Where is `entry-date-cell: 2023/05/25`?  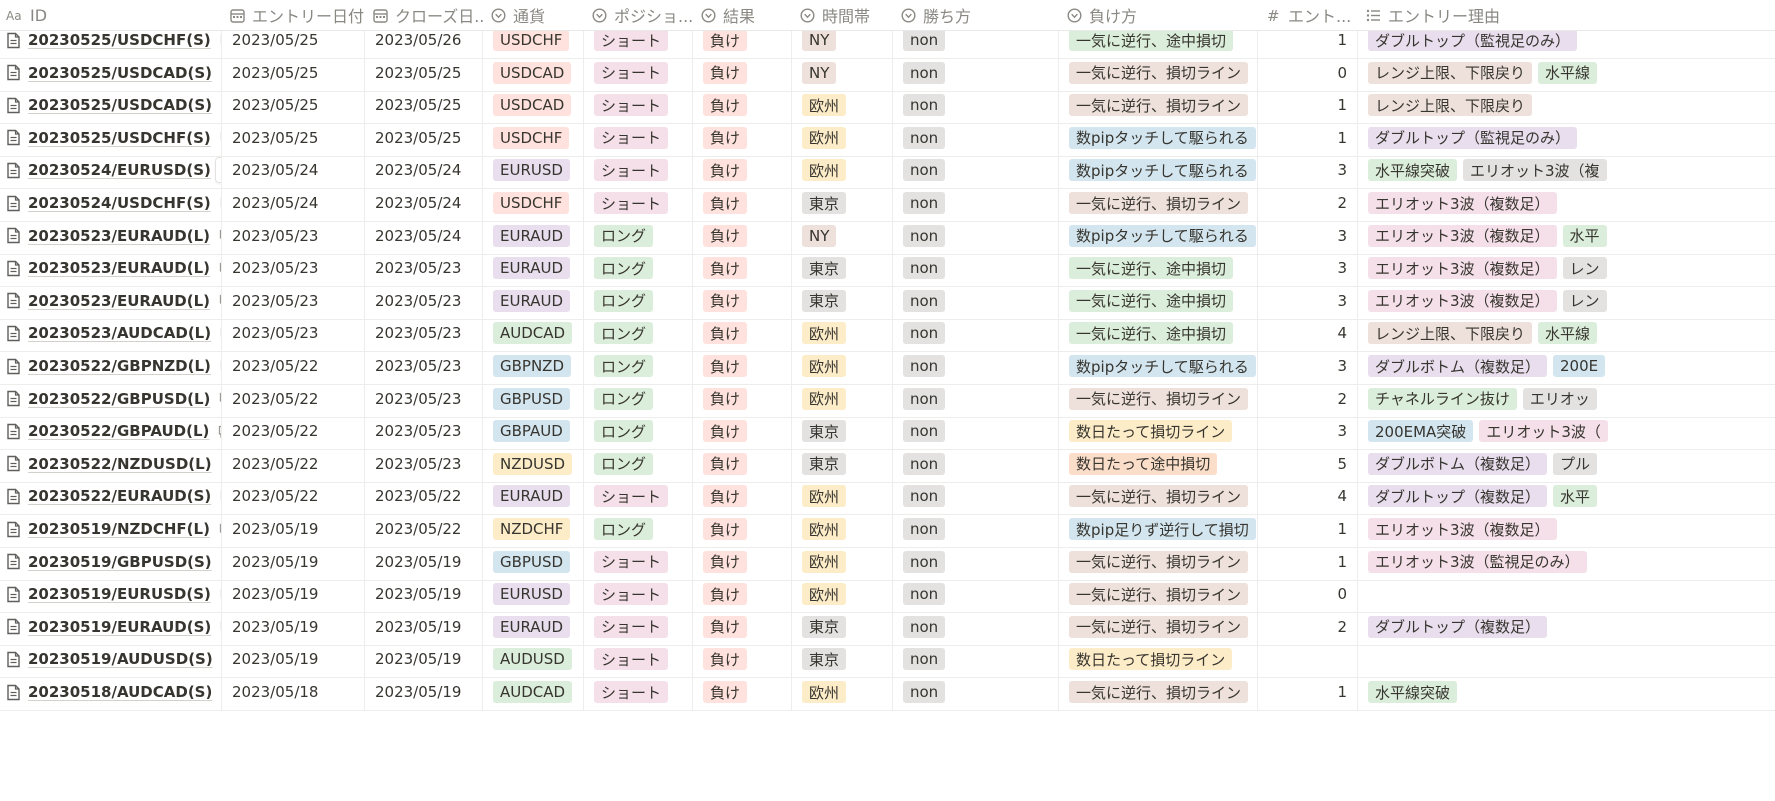 entry-date-cell: 2023/05/25 is located at coordinates (293, 72).